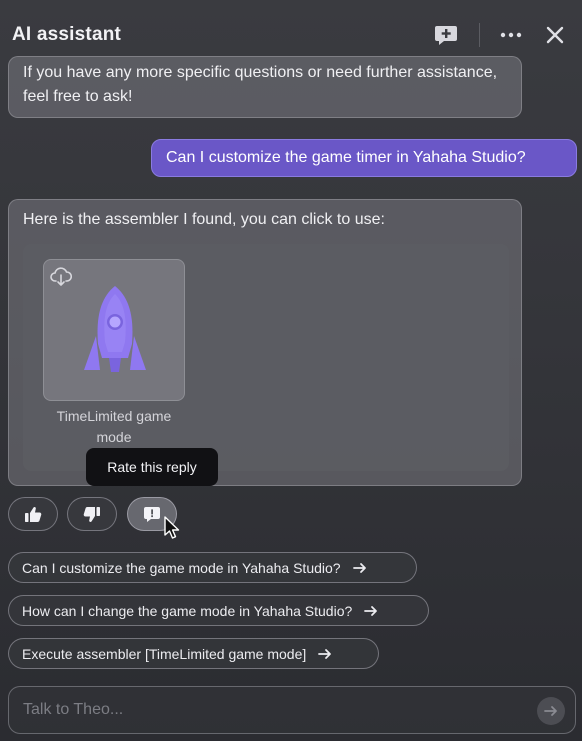 The image size is (582, 741). I want to click on more-options-button, so click(511, 35).